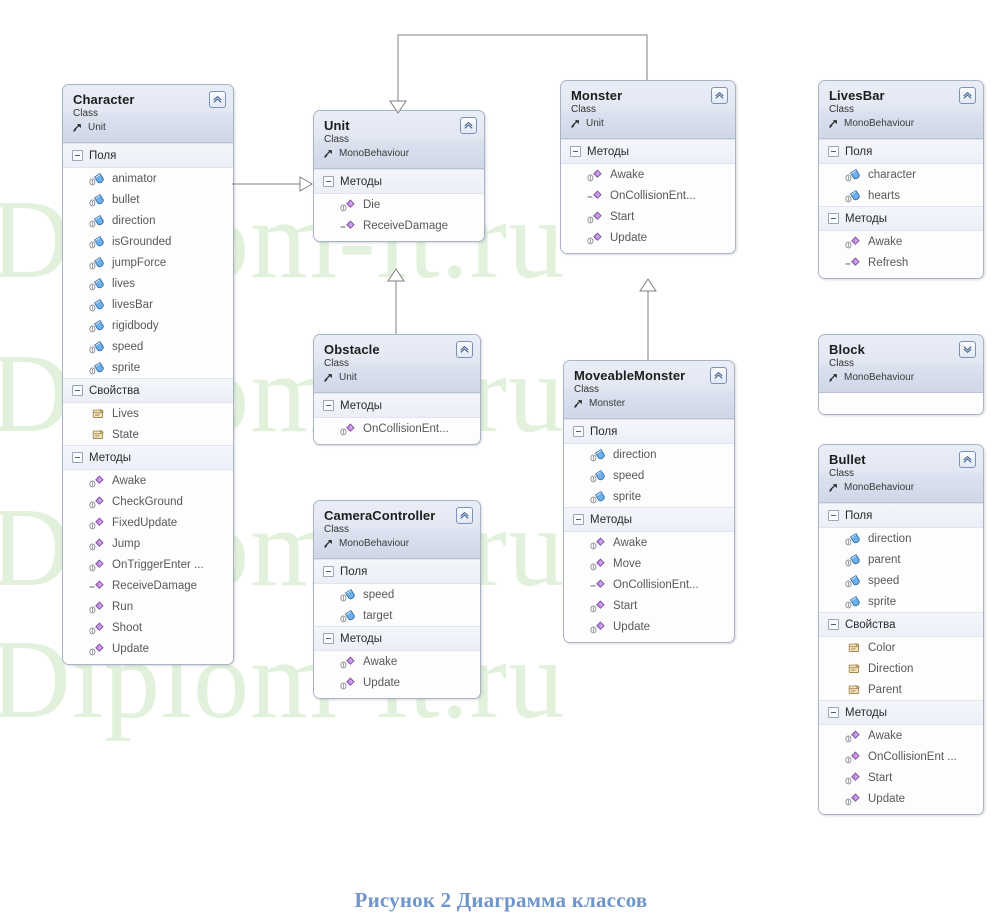 This screenshot has width=1002, height=920. I want to click on member-row: character, so click(901, 174).